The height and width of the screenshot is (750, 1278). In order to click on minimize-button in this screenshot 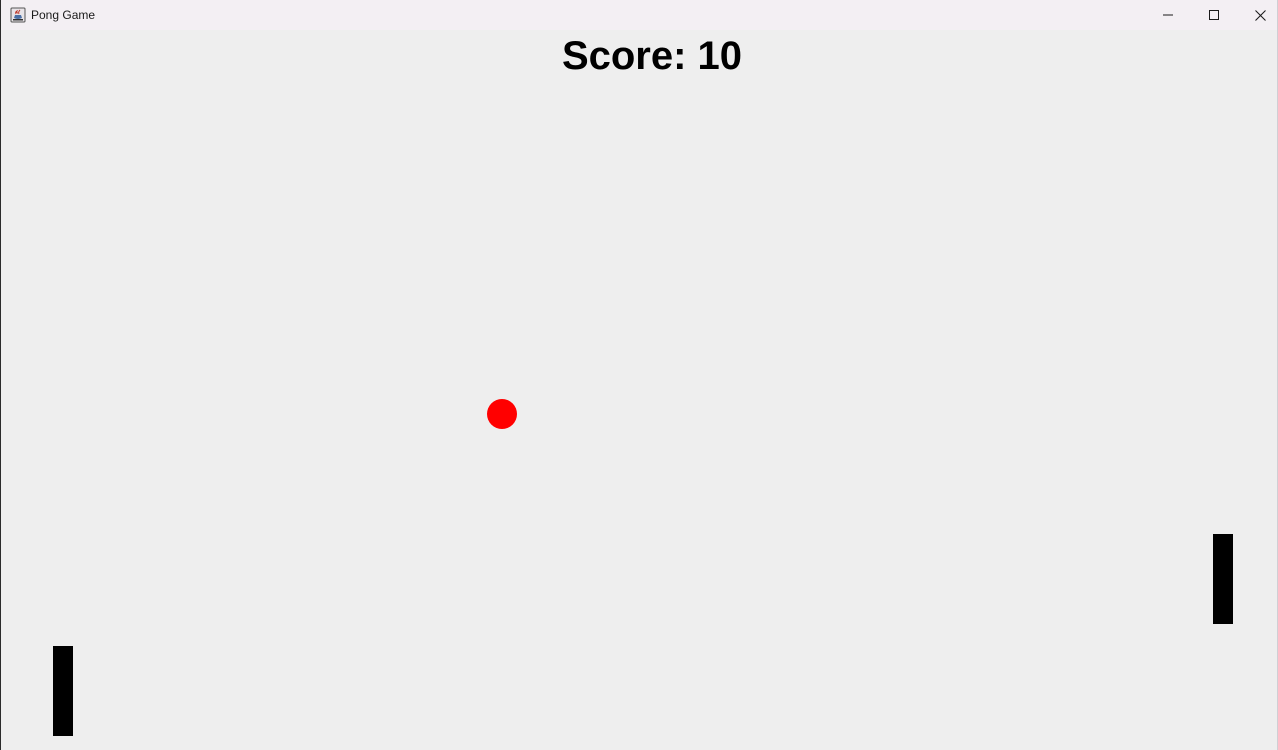, I will do `click(1168, 15)`.